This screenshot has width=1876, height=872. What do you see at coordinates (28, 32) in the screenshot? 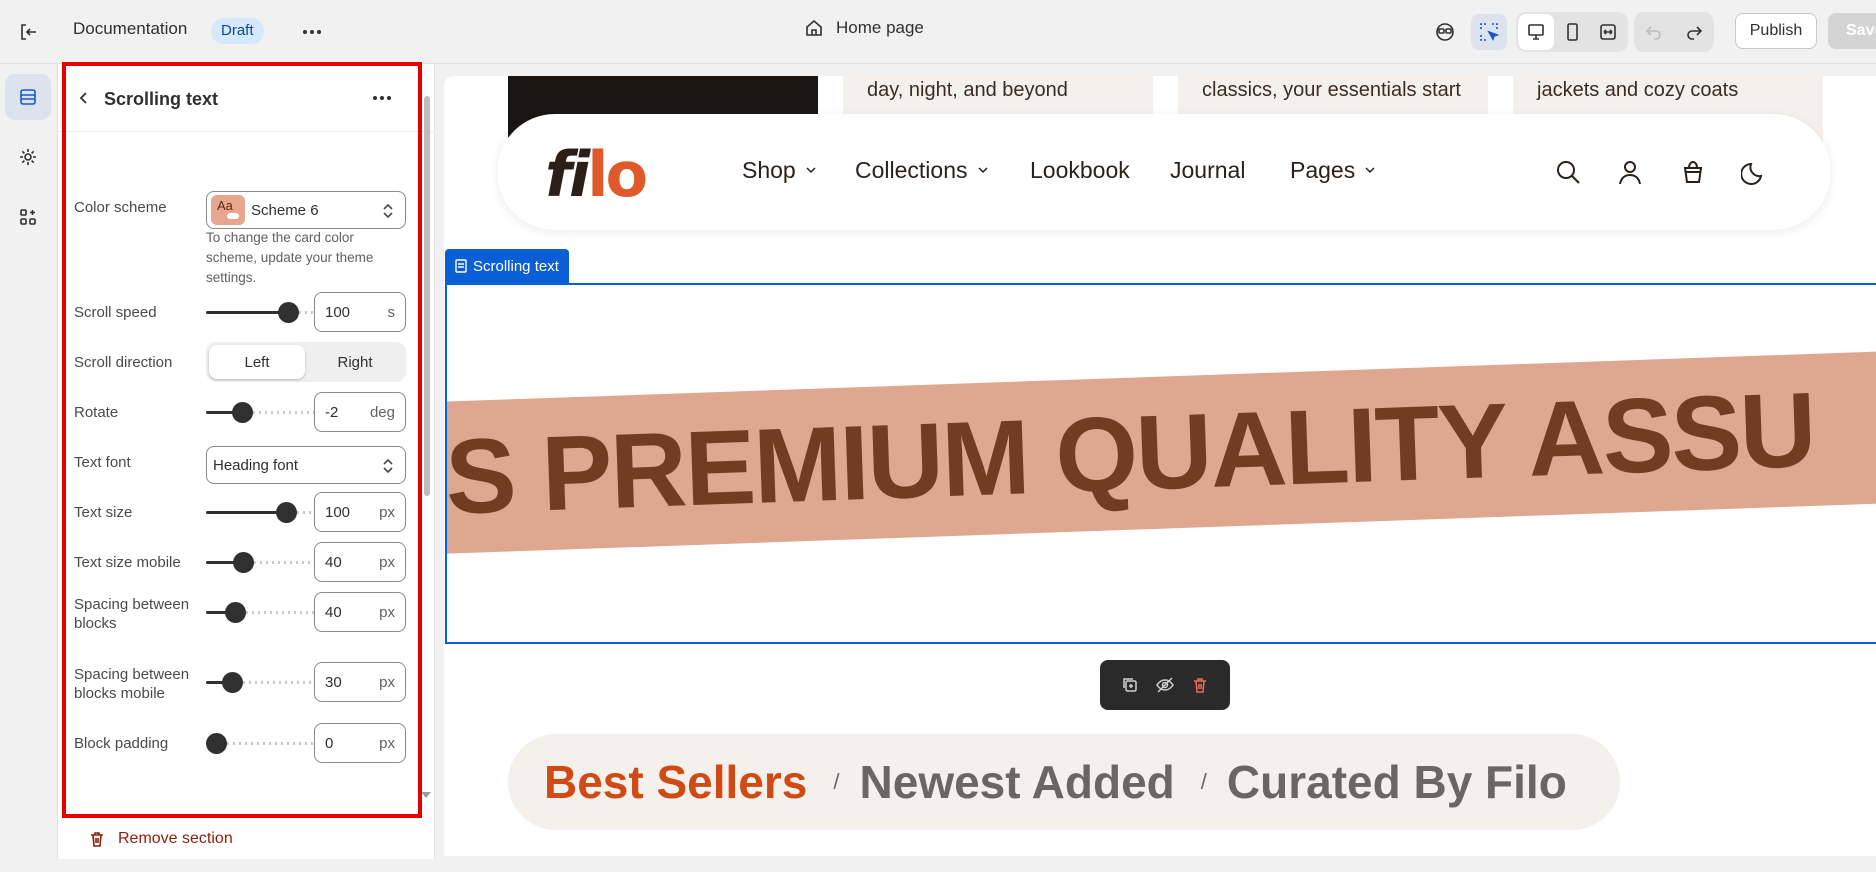
I see `exit-icon` at bounding box center [28, 32].